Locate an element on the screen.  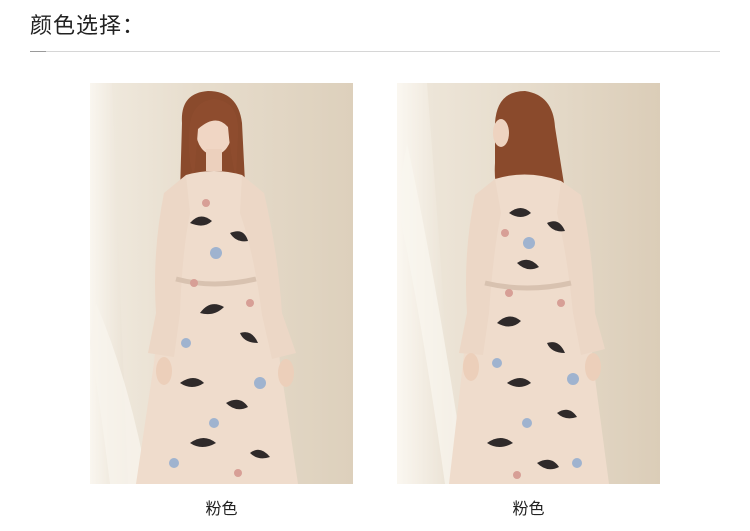
section-title: 颜色选择： is located at coordinates (88, 26).